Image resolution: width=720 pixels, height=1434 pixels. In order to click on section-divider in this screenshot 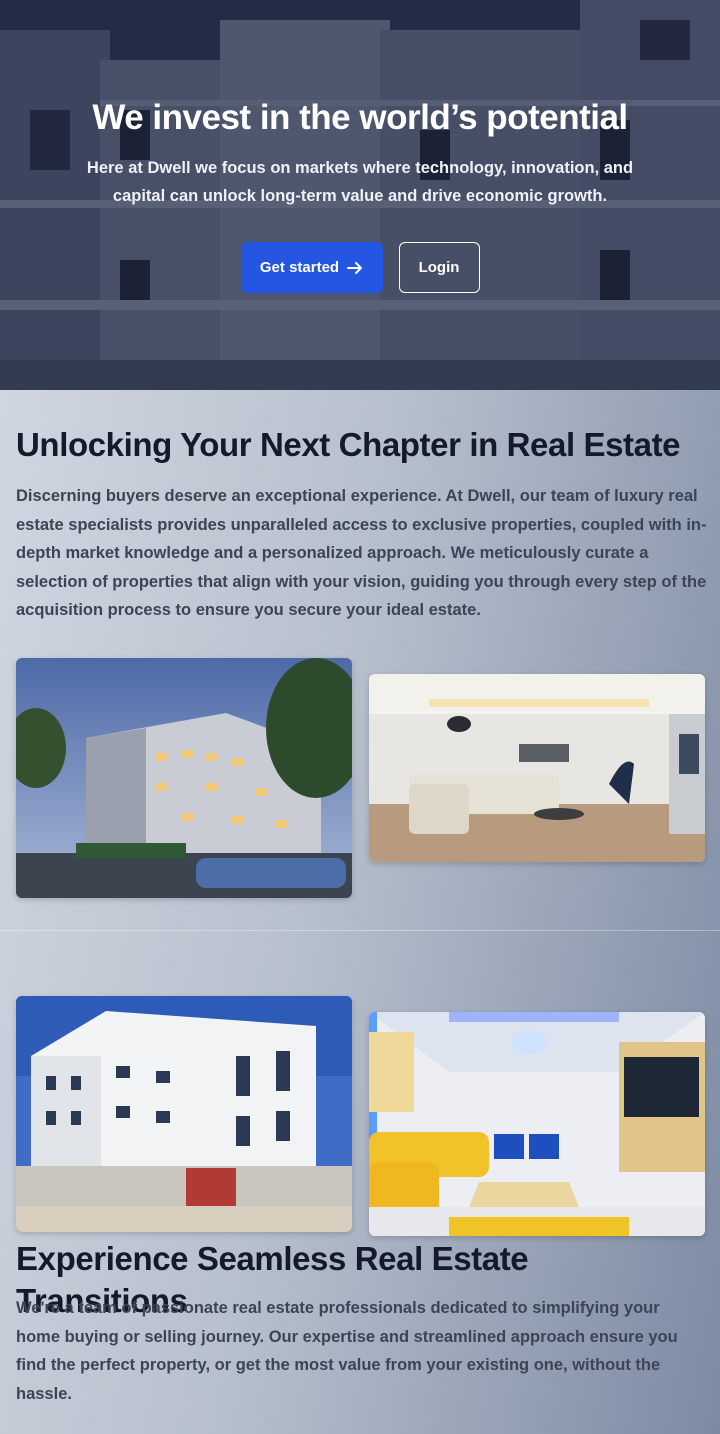, I will do `click(360, 930)`.